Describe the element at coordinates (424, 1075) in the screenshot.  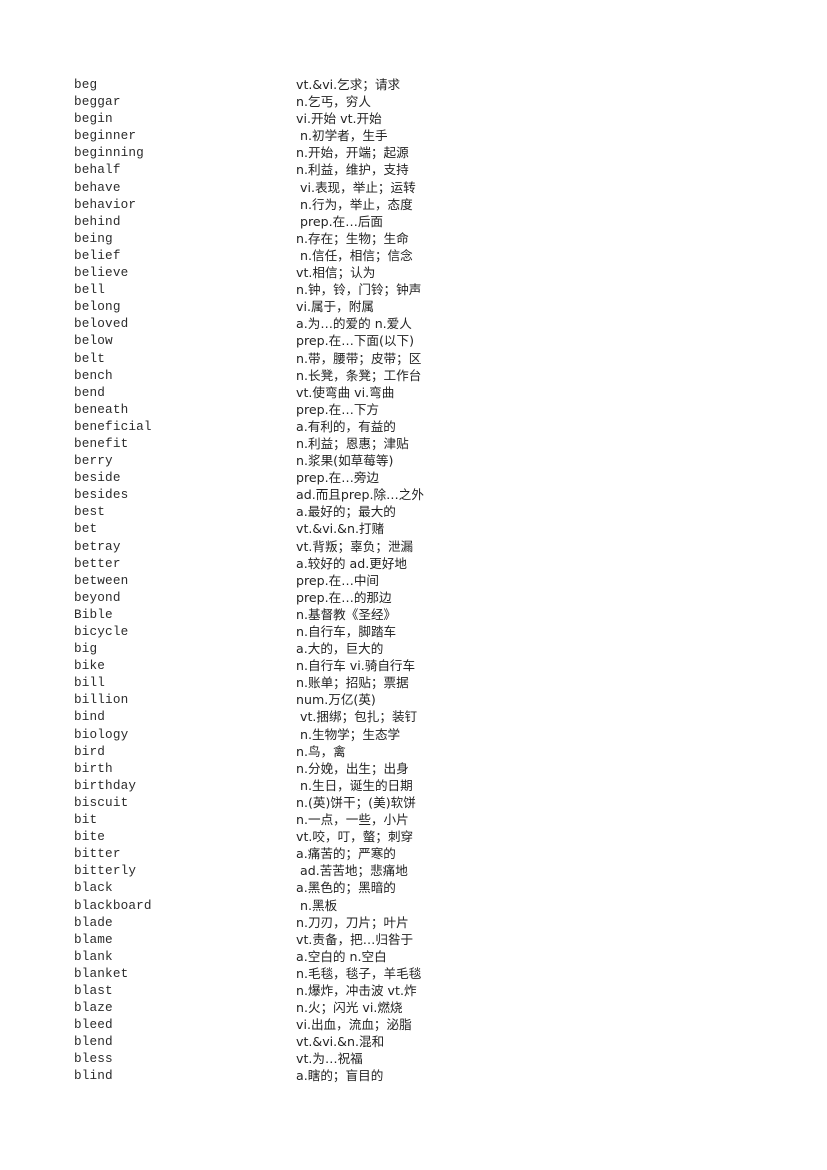
I see `vocabulary-entry-row: blind a.瞎的；盲目的` at that location.